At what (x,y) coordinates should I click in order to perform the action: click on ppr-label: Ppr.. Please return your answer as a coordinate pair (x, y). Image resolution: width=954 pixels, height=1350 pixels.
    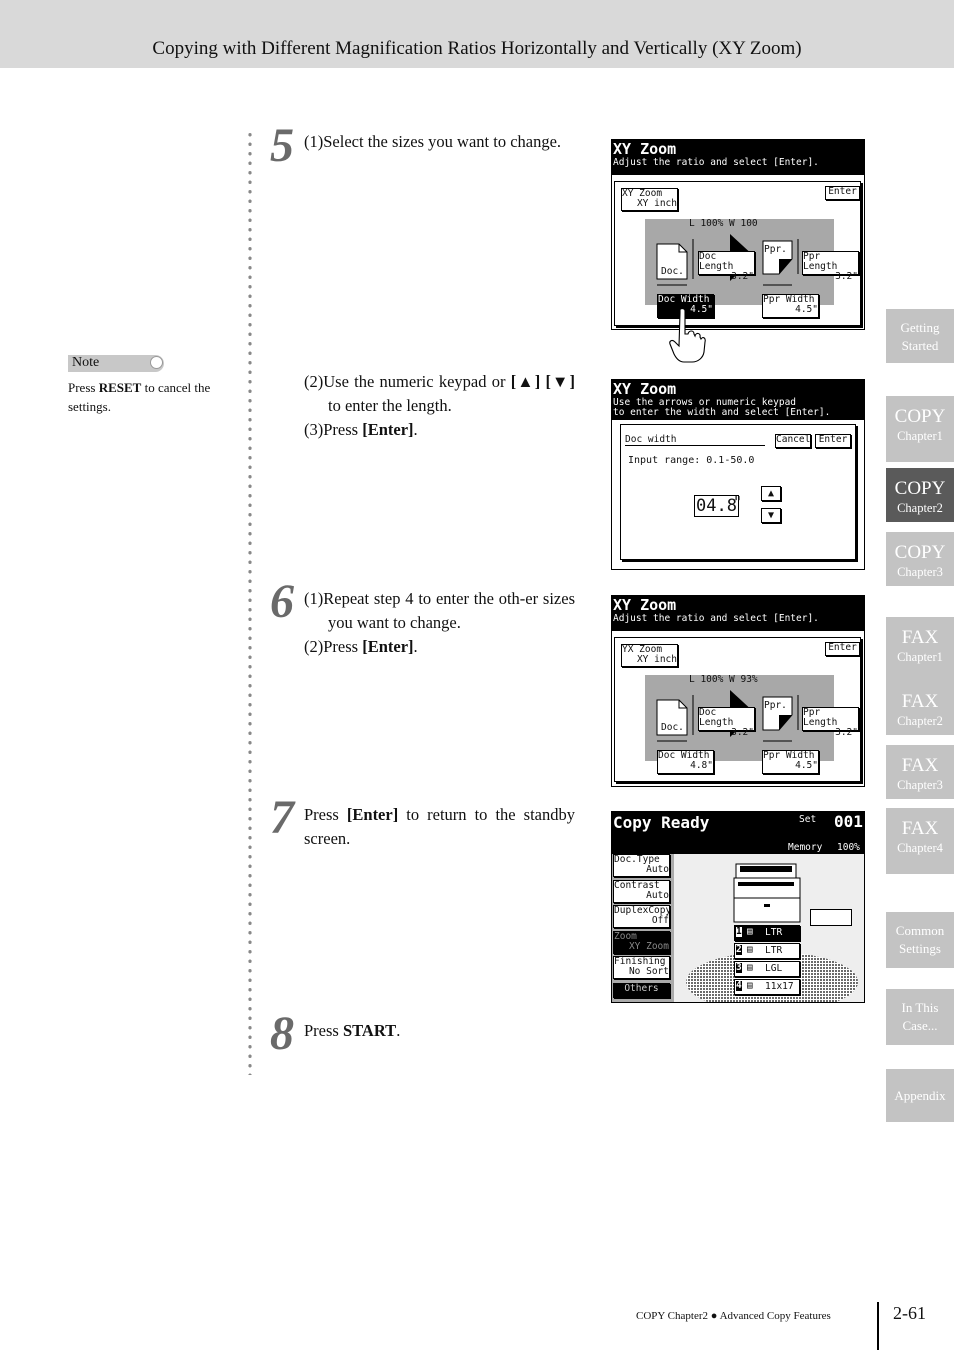
    Looking at the image, I should click on (775, 705).